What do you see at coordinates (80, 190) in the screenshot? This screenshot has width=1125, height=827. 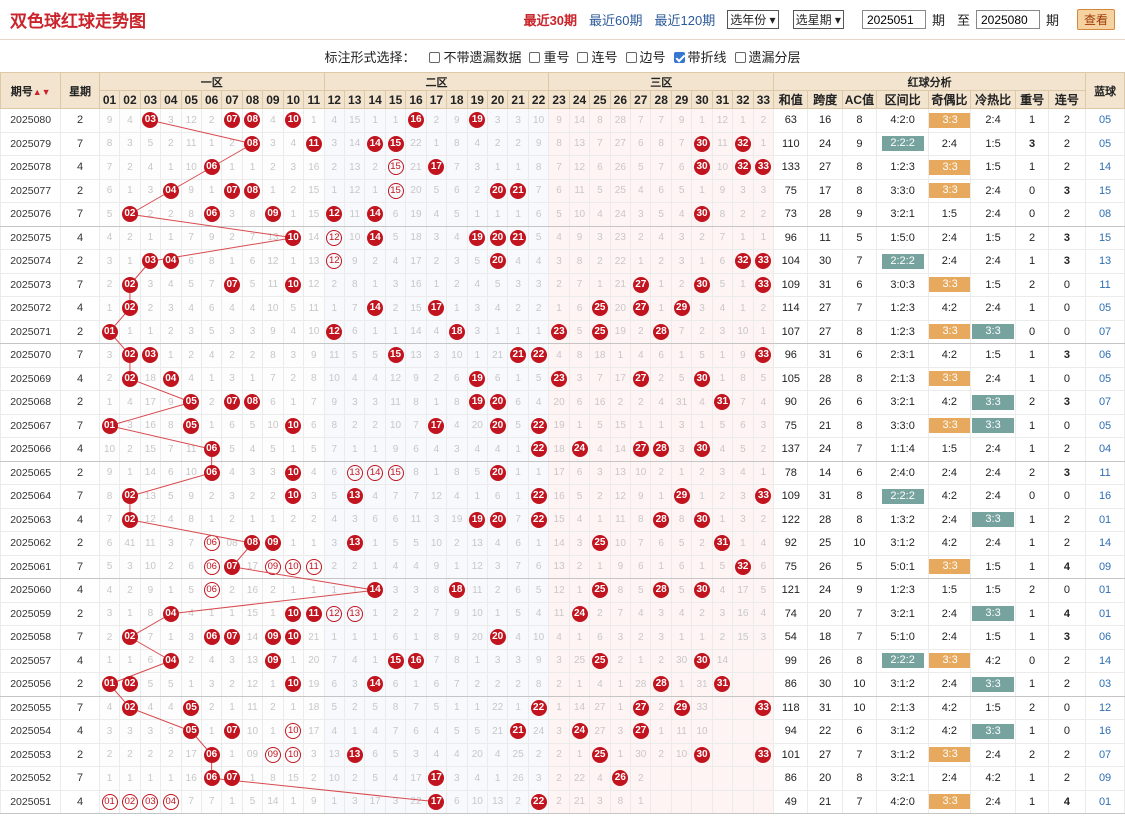 I see `week-cell: 2` at bounding box center [80, 190].